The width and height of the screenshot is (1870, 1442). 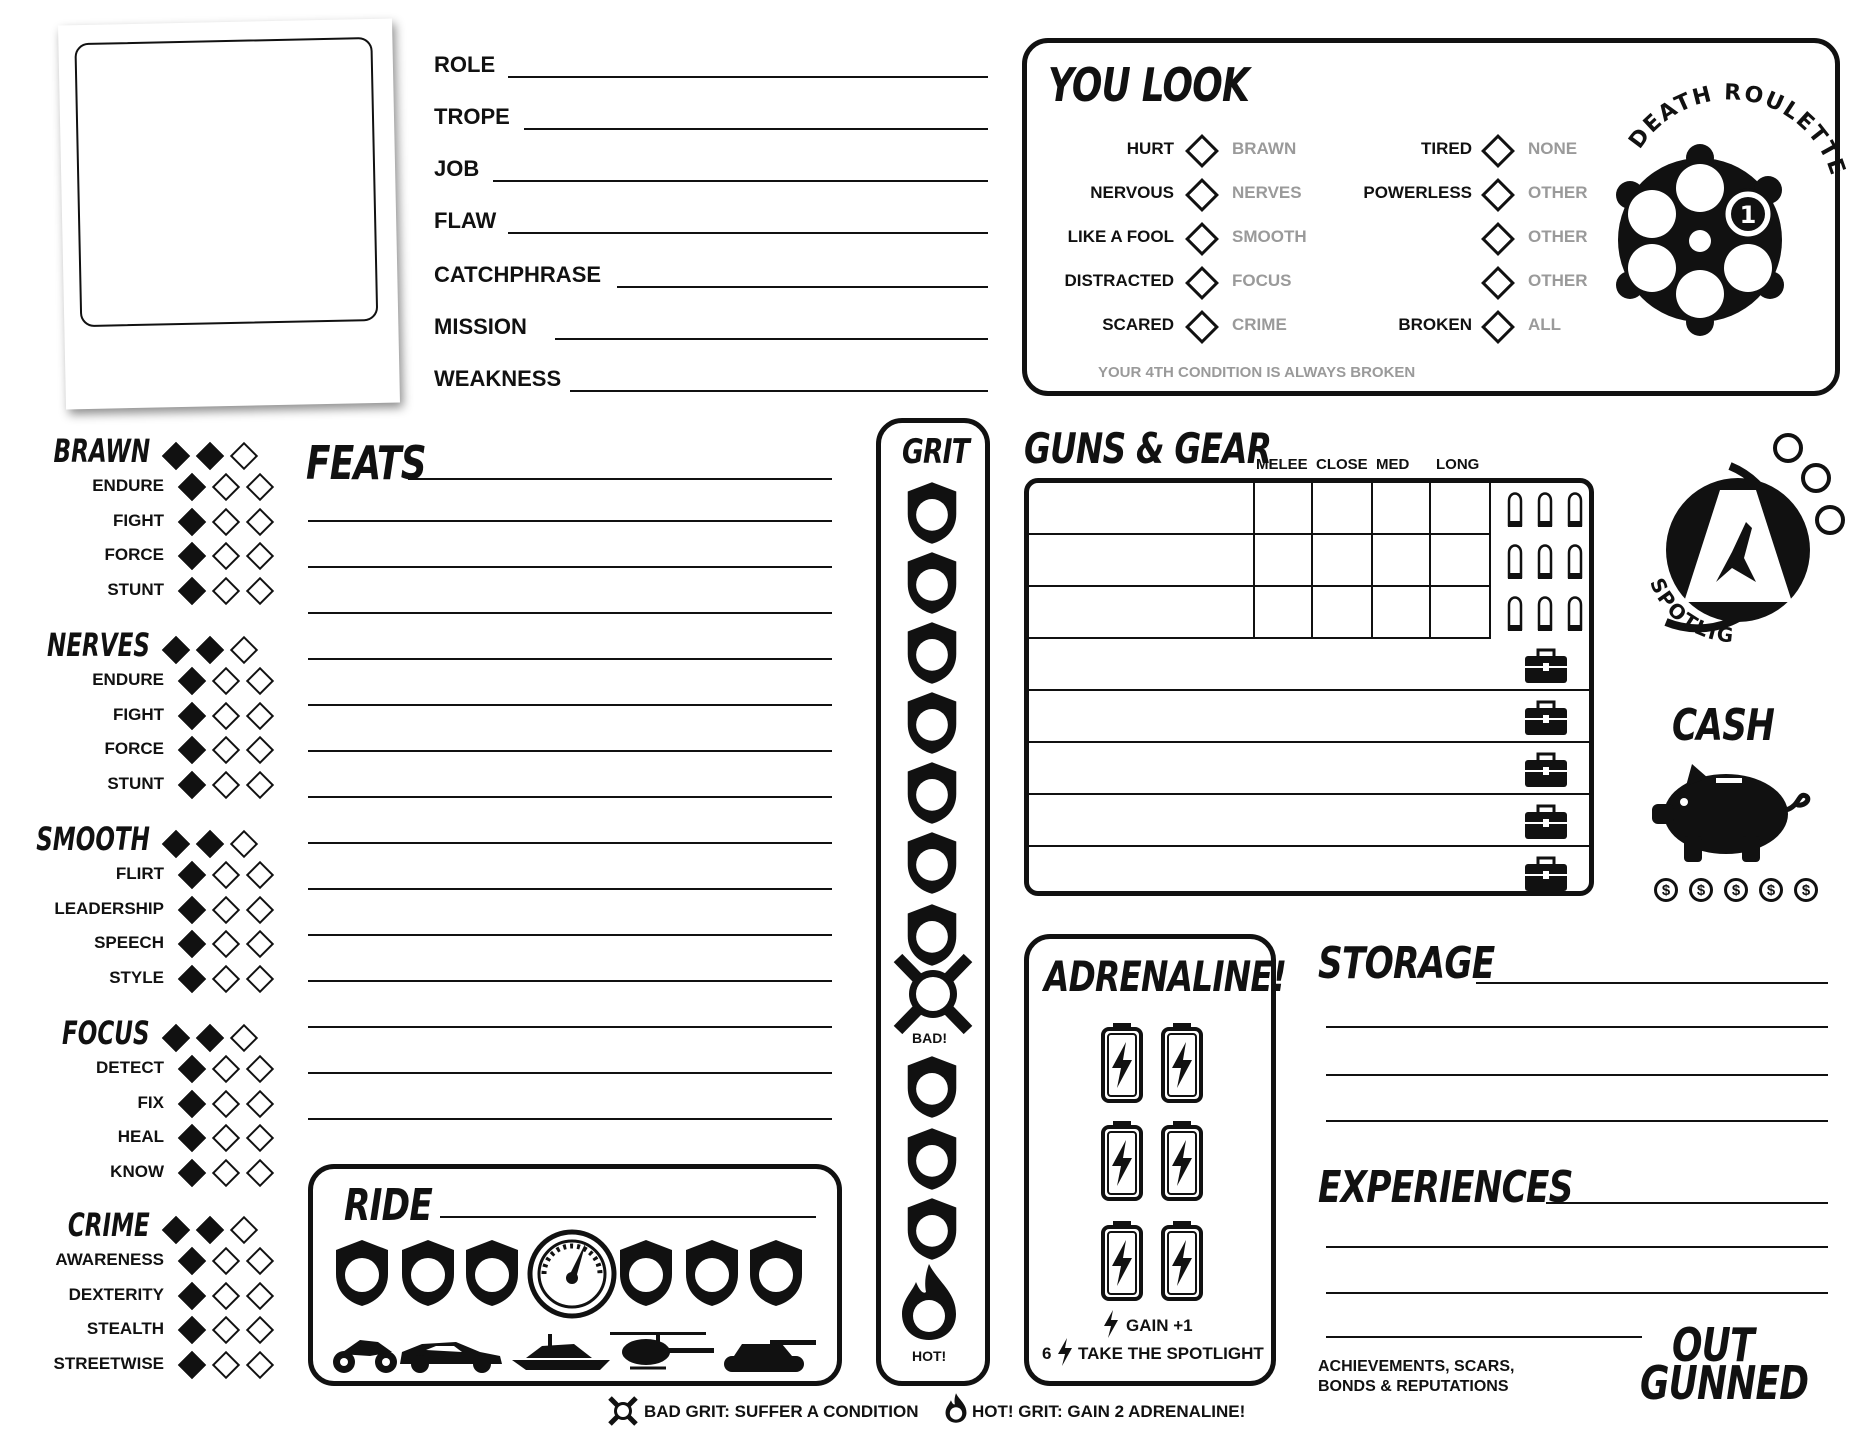 I want to click on field-line-weakness, so click(x=779, y=391).